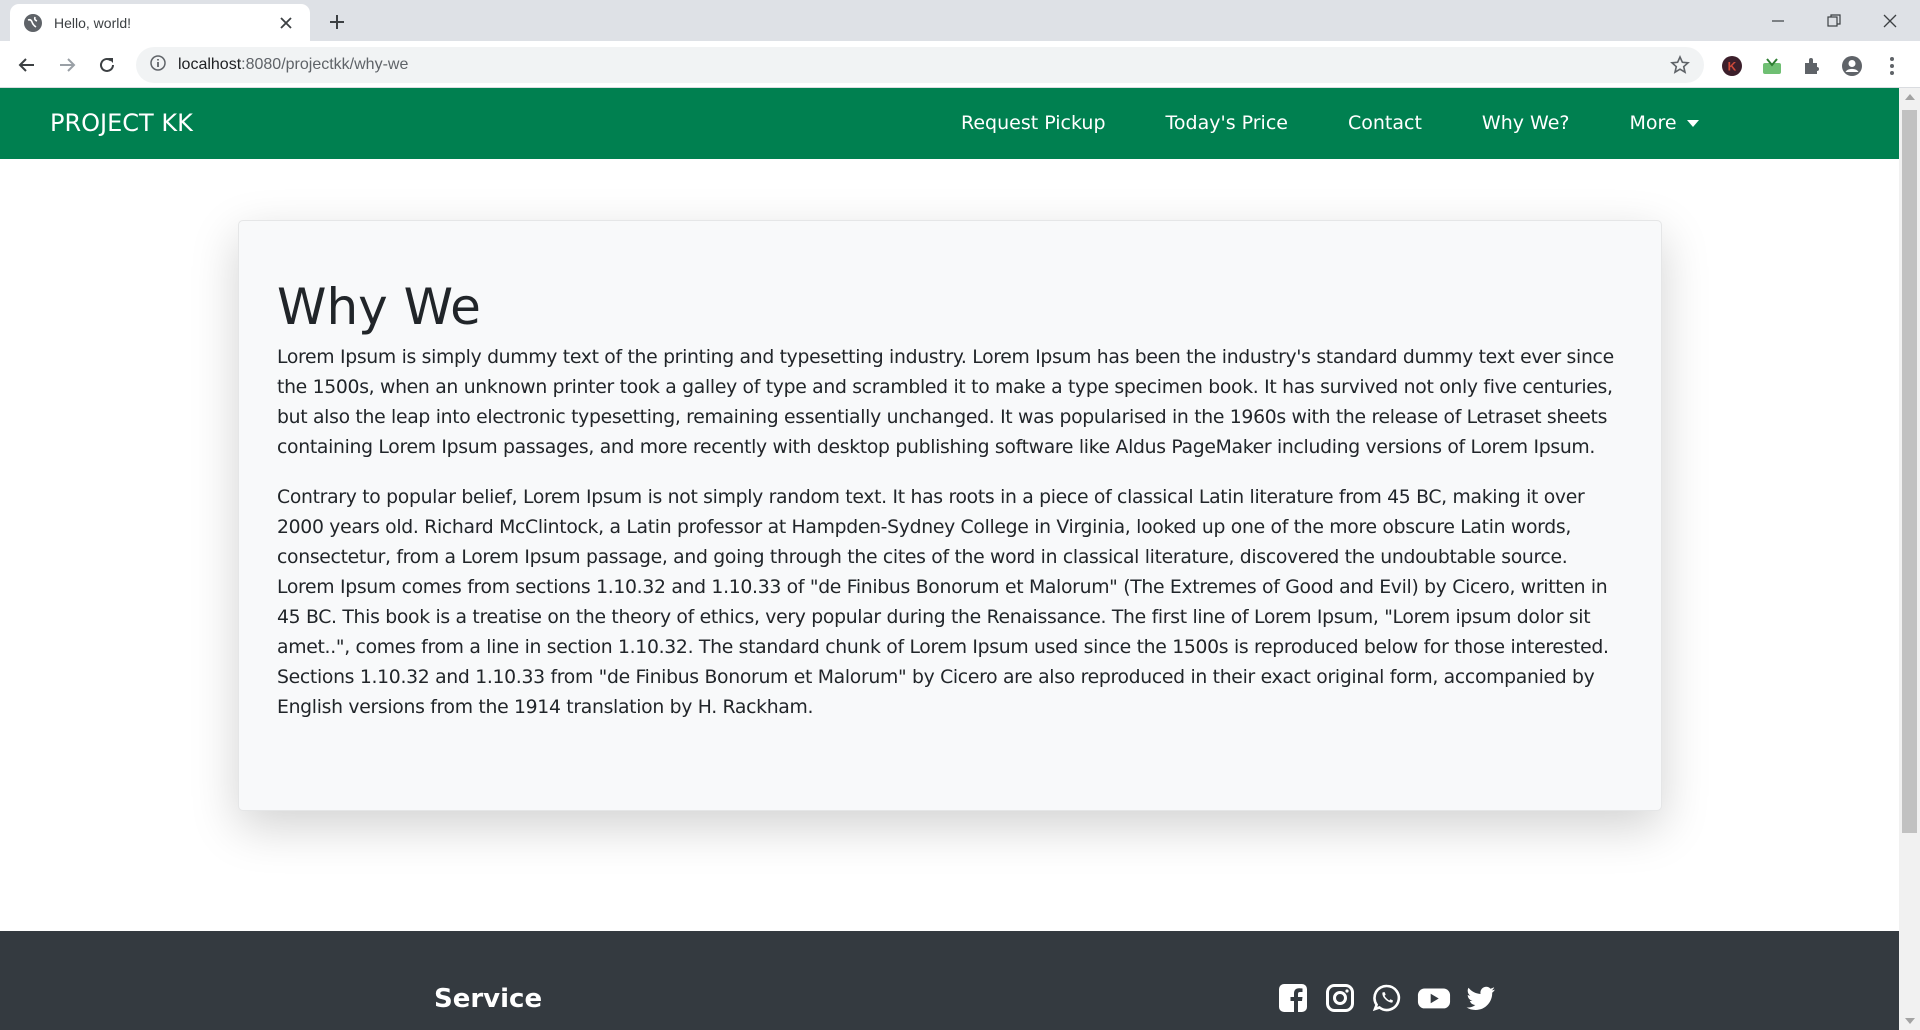  I want to click on back-arrow-icon, so click(27, 65).